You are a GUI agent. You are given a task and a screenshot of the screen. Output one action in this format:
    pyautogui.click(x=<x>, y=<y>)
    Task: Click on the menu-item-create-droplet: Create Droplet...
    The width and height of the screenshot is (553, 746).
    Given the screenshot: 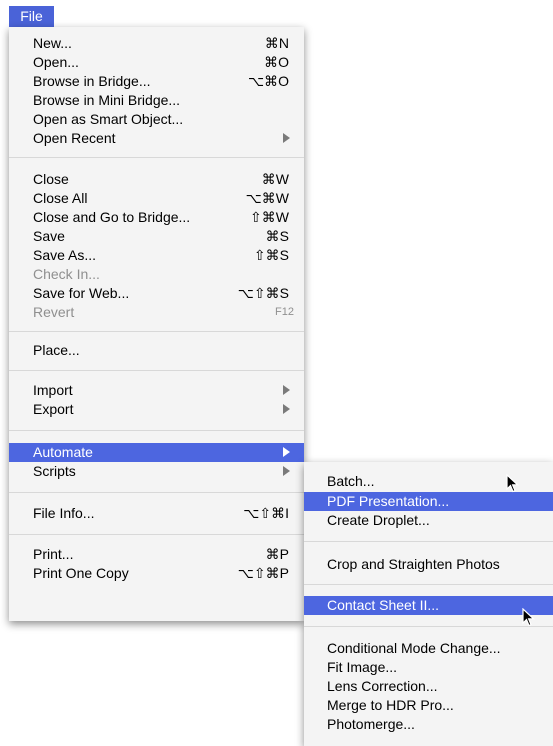 What is the action you would take?
    pyautogui.click(x=428, y=520)
    